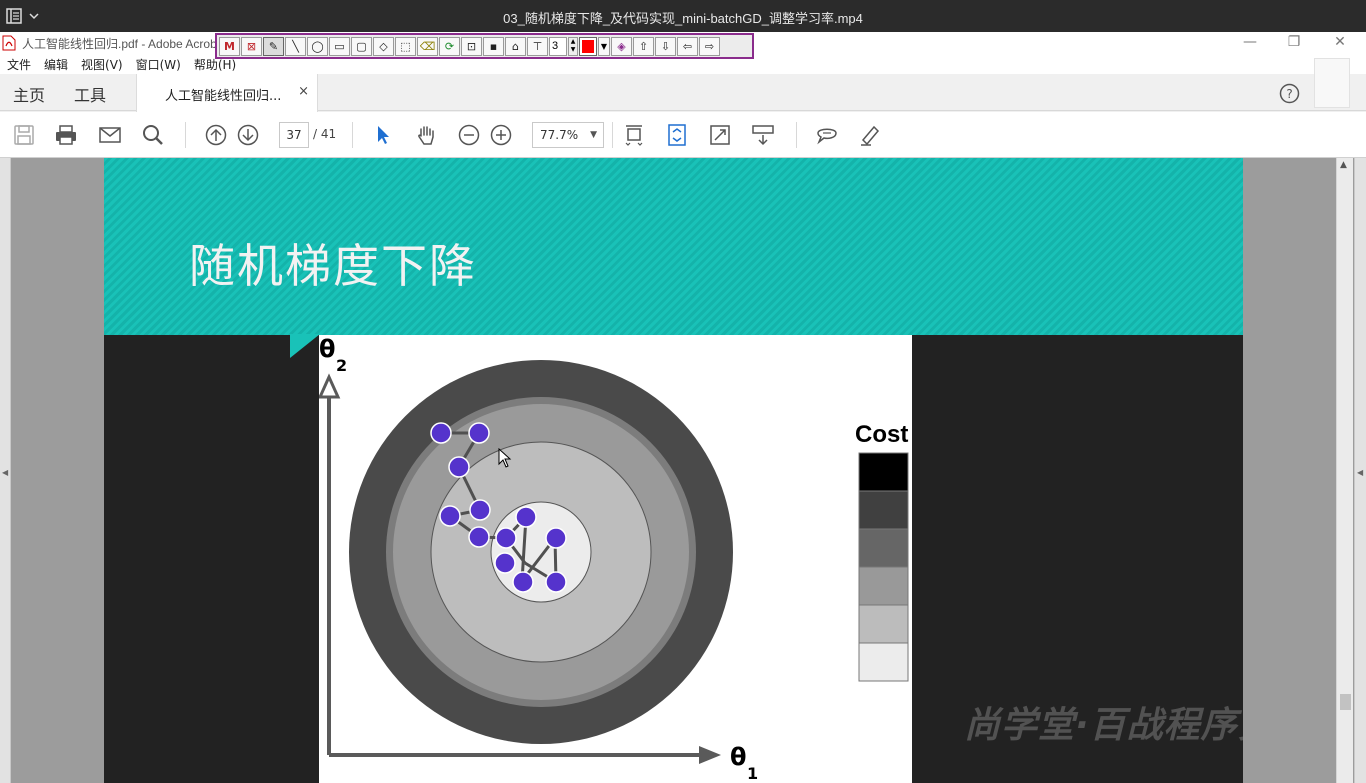 This screenshot has width=1366, height=783. What do you see at coordinates (881, 434) in the screenshot?
I see `cost-legend-title: Cost` at bounding box center [881, 434].